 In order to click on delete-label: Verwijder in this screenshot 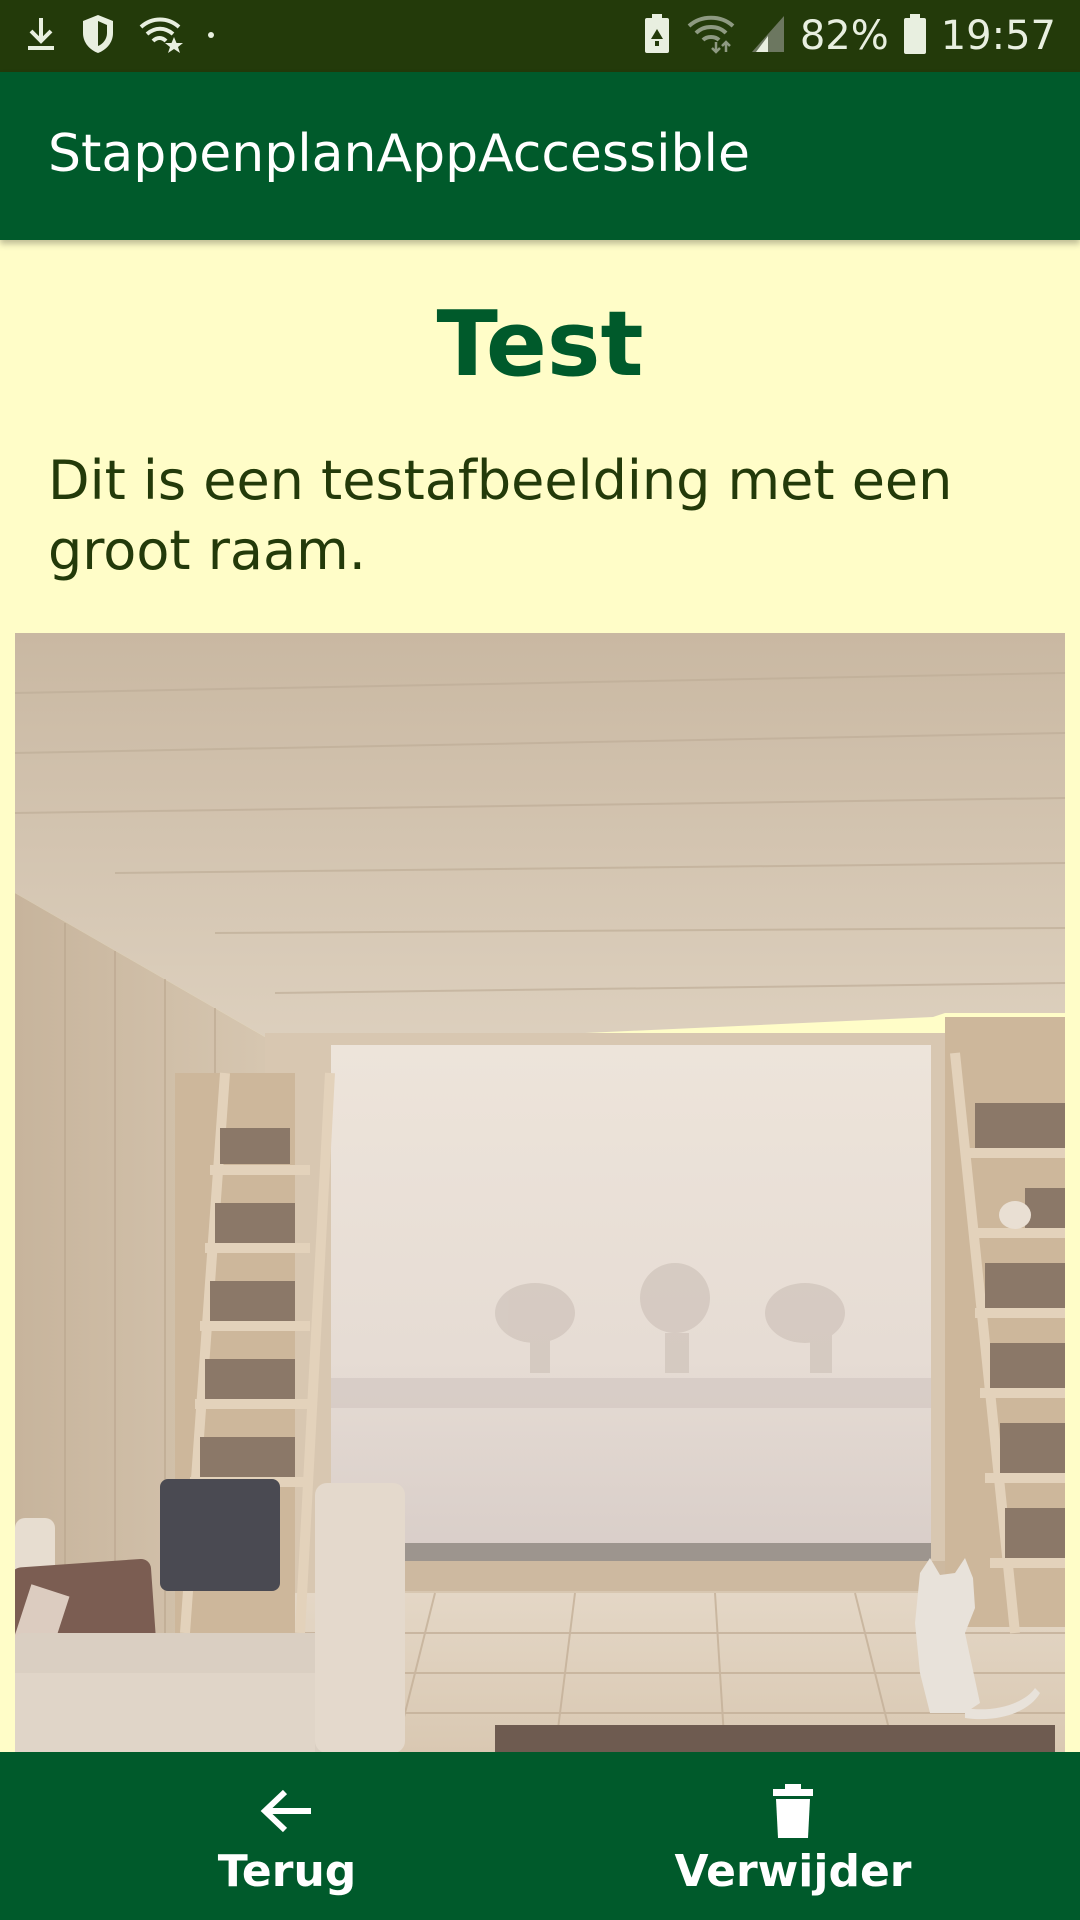, I will do `click(793, 1871)`.